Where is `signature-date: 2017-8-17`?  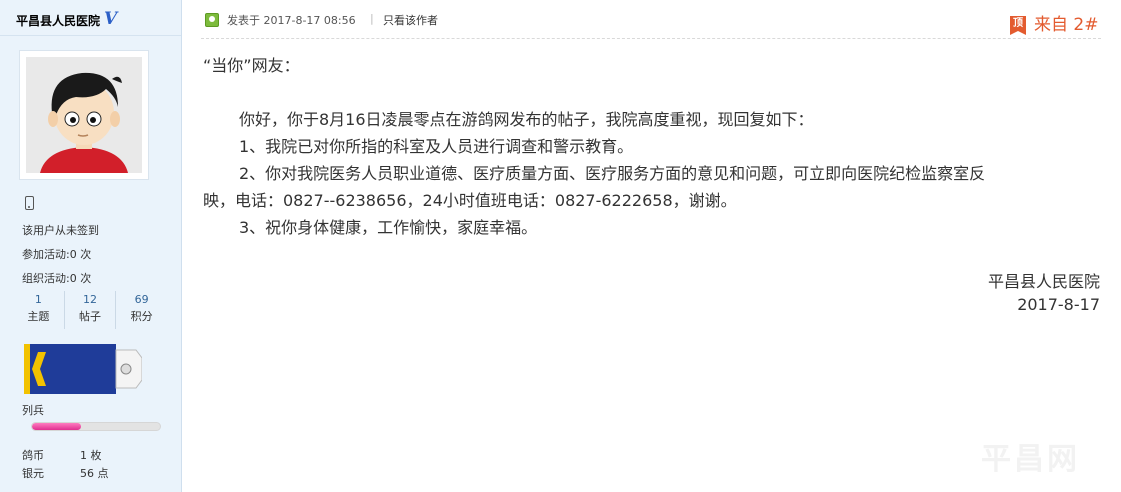 signature-date: 2017-8-17 is located at coordinates (1058, 304).